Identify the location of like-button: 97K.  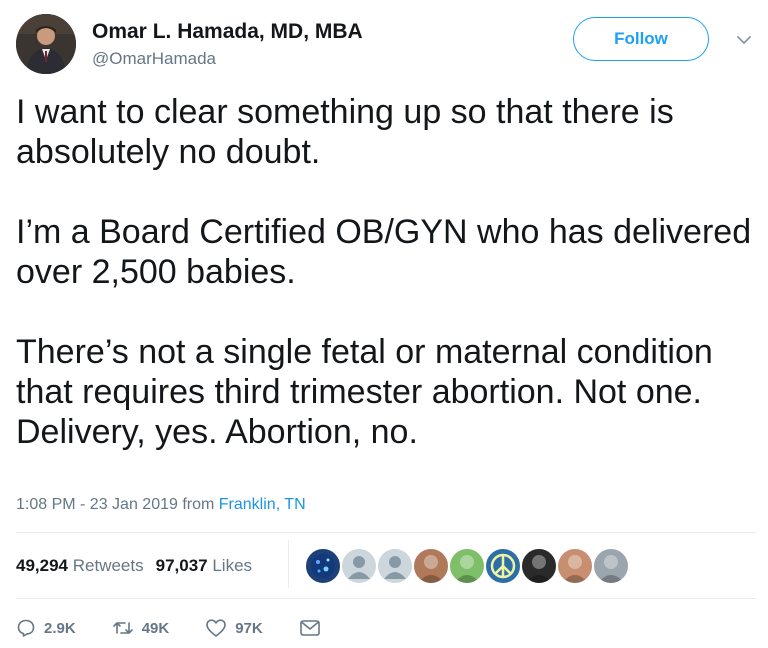
(234, 628).